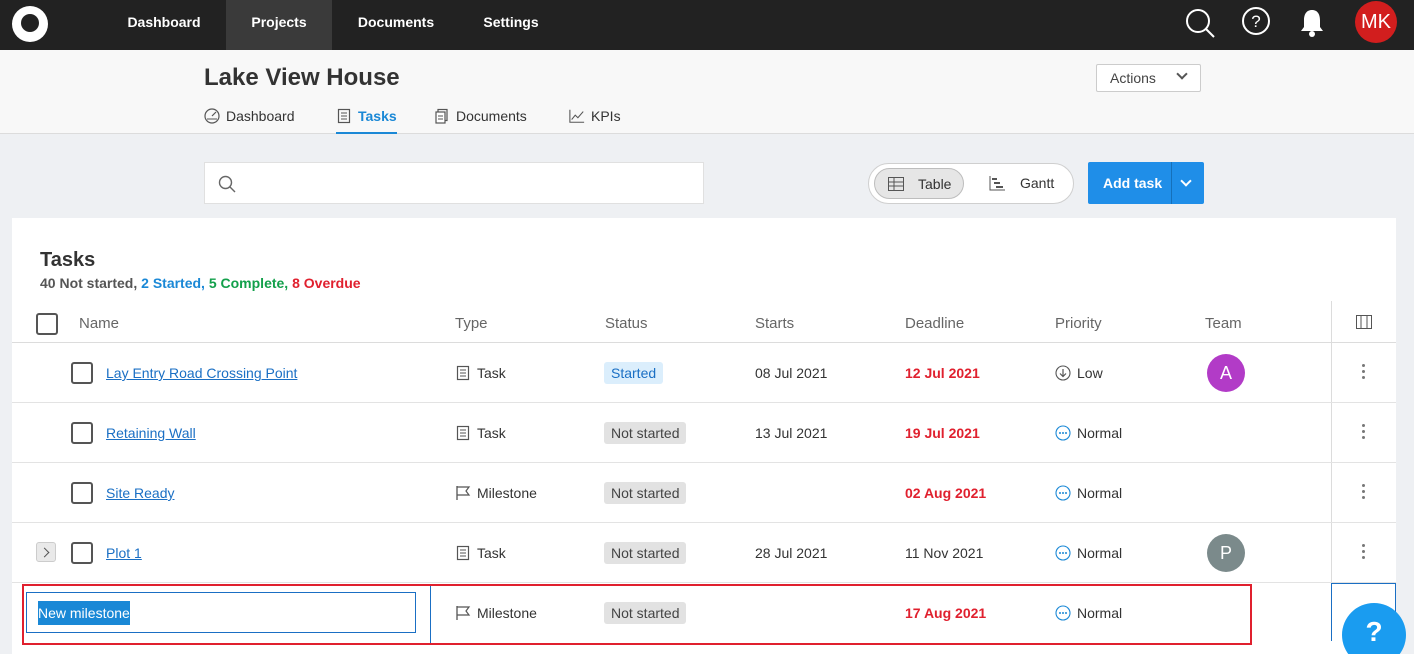 Image resolution: width=1414 pixels, height=654 pixels. I want to click on tasks-title: Tasks, so click(68, 260).